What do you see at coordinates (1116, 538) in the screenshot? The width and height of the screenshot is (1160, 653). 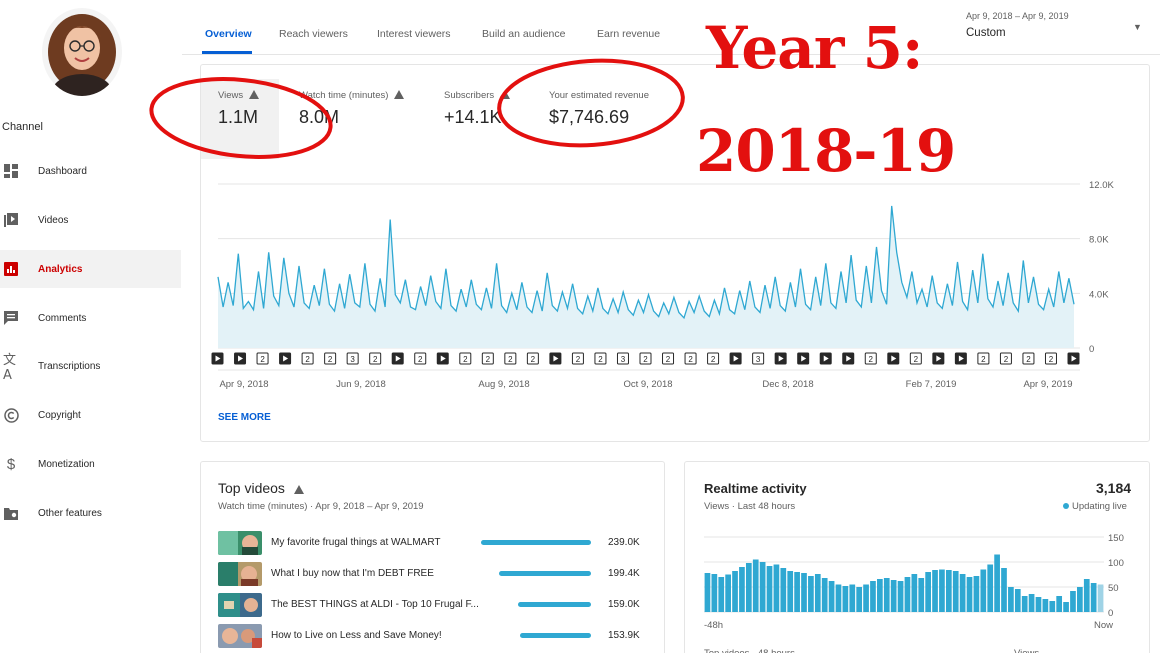 I see `rt-y-tick-label: 150` at bounding box center [1116, 538].